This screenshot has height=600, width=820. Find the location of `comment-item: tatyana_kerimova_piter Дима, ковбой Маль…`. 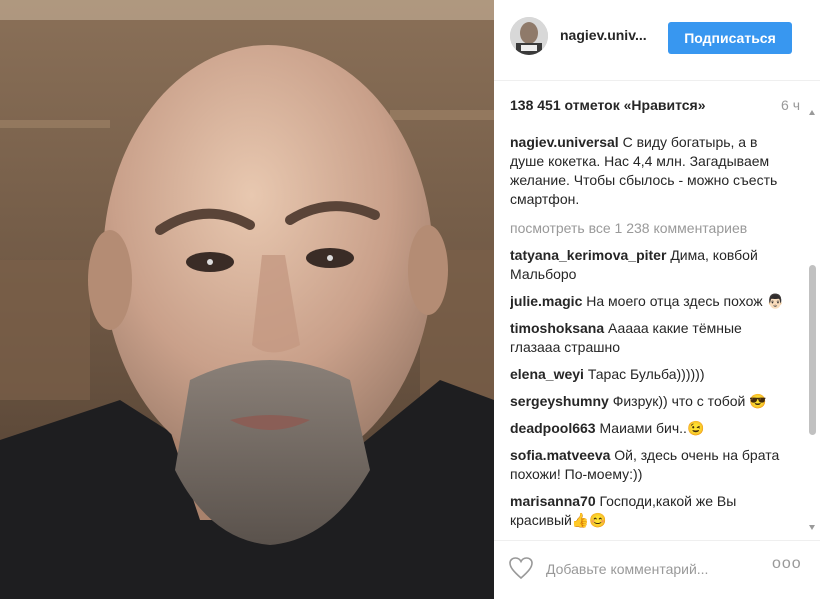

comment-item: tatyana_kerimova_piter Дима, ковбой Маль… is located at coordinates (651, 265).